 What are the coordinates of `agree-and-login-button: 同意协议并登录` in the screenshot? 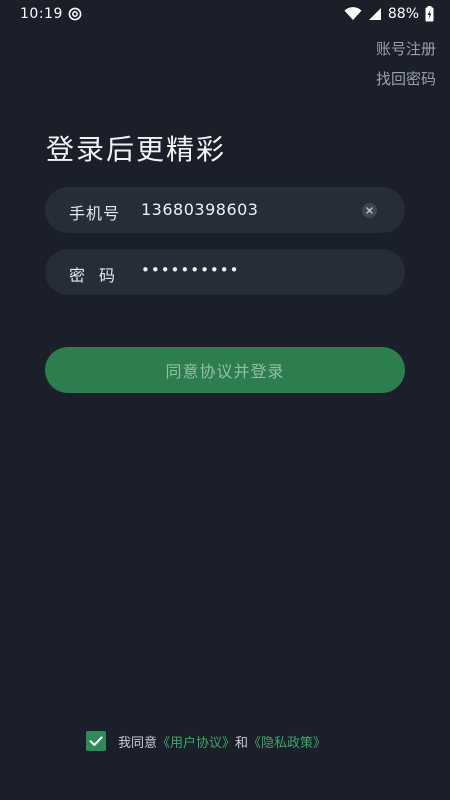 It's located at (225, 370).